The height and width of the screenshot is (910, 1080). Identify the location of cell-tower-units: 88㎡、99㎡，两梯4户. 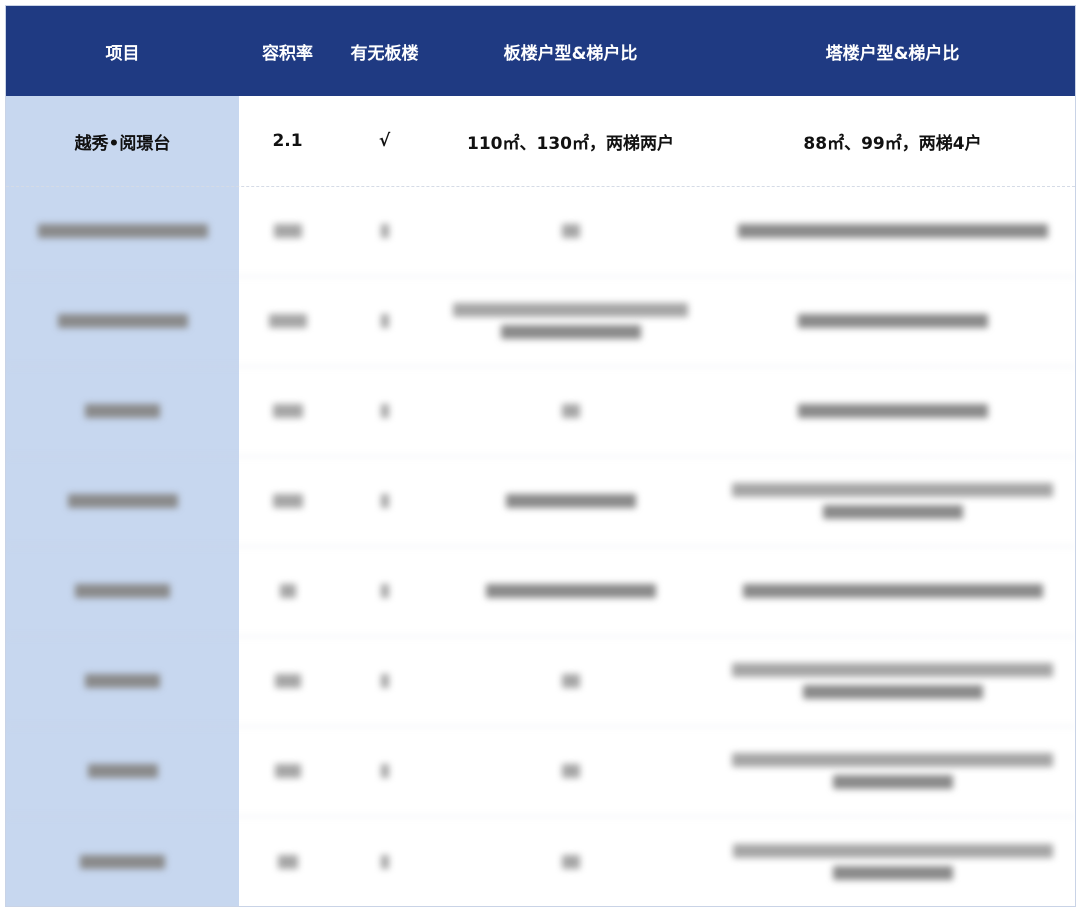
(892, 143).